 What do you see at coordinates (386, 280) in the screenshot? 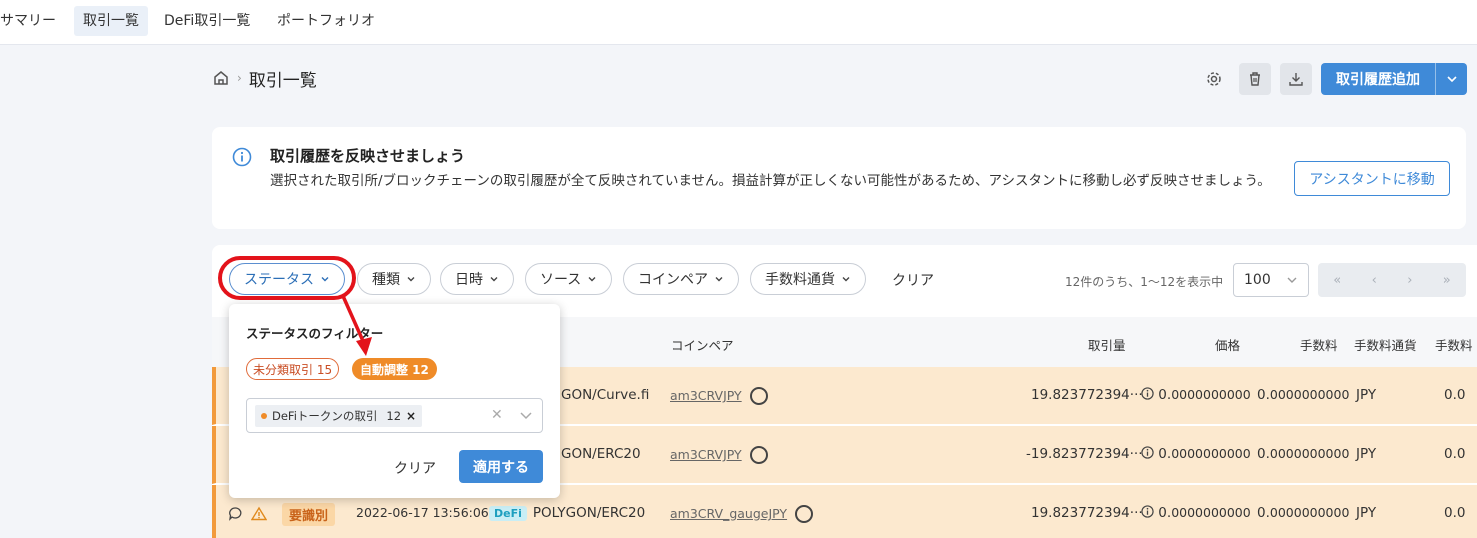
I see `filter-type-label: 種類` at bounding box center [386, 280].